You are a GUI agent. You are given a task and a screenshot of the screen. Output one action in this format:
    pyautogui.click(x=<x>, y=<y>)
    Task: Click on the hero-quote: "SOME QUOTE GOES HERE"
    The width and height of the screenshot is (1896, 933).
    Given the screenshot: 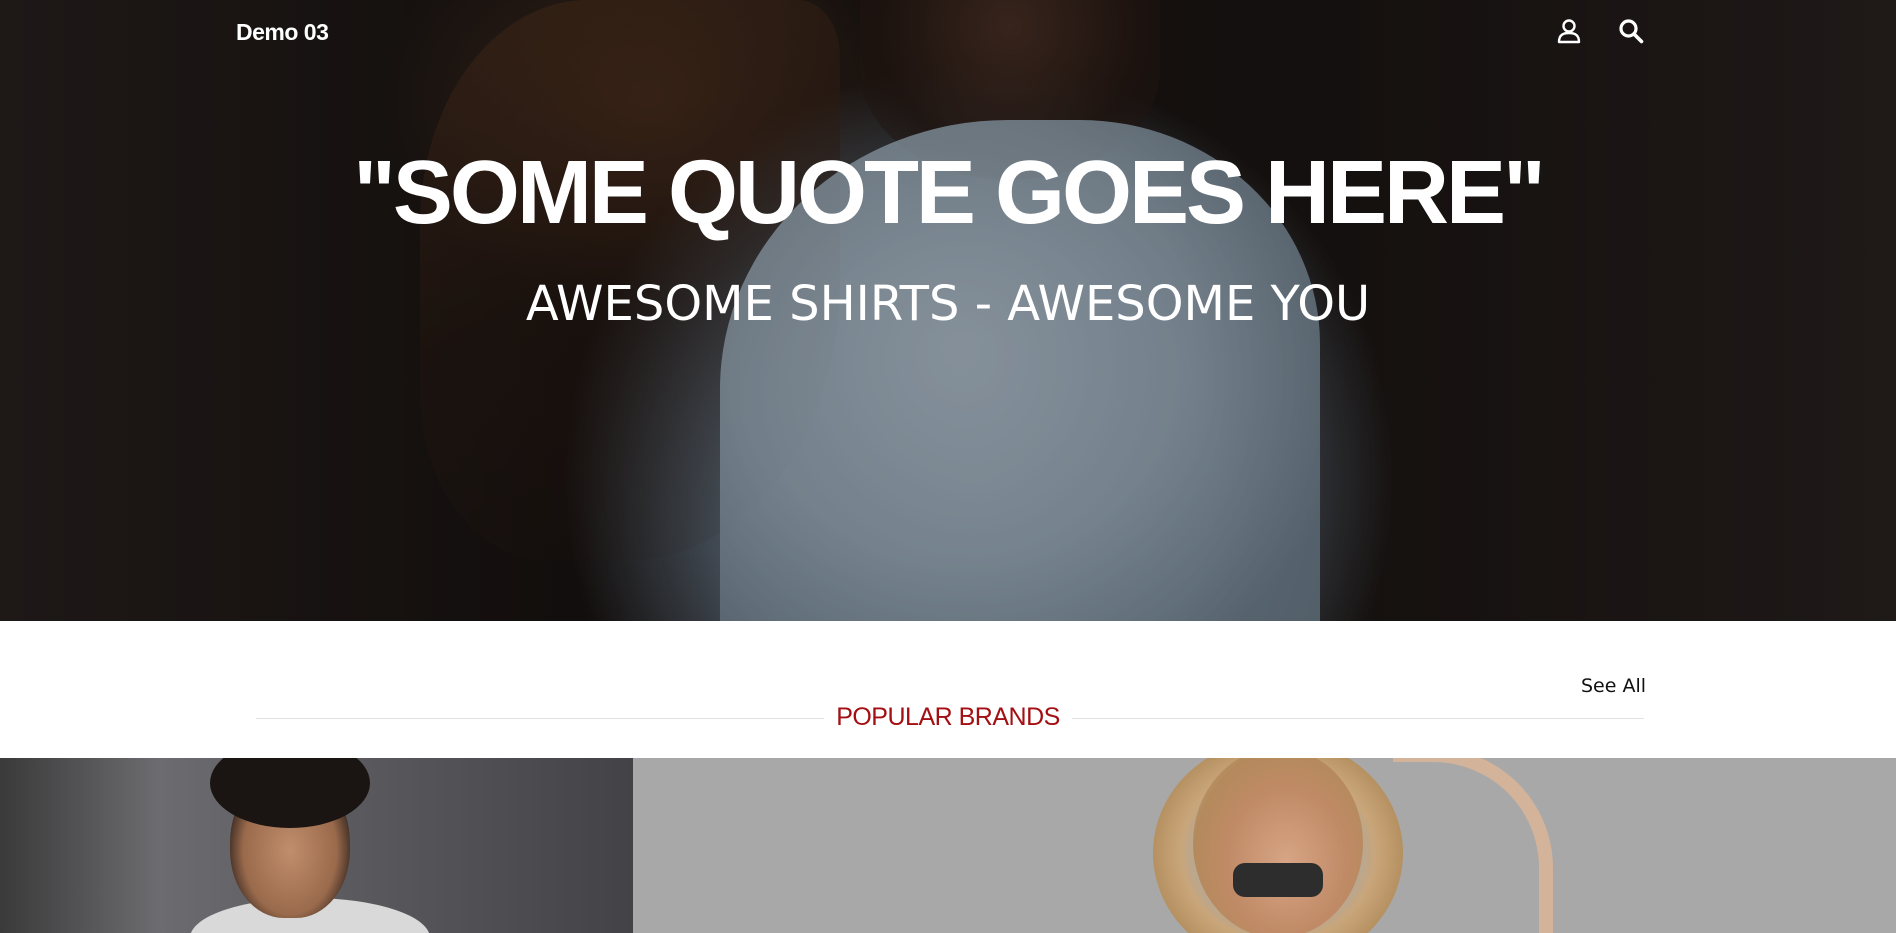 What is the action you would take?
    pyautogui.click(x=949, y=193)
    